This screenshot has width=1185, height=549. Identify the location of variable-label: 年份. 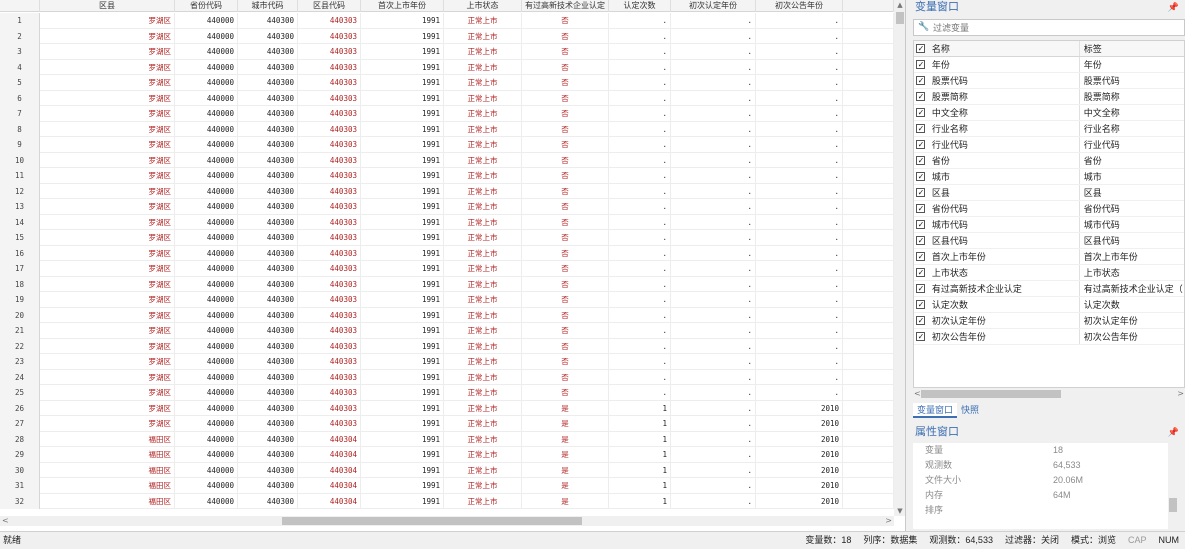
(1132, 64).